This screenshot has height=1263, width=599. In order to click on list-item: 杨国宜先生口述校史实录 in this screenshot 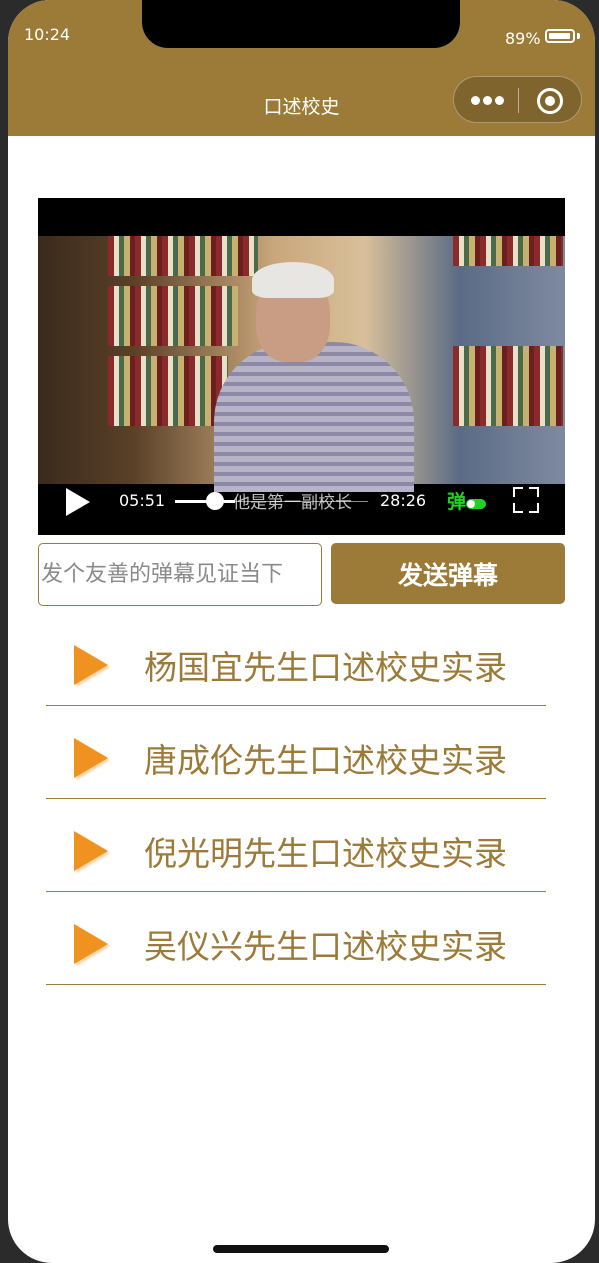, I will do `click(296, 659)`.